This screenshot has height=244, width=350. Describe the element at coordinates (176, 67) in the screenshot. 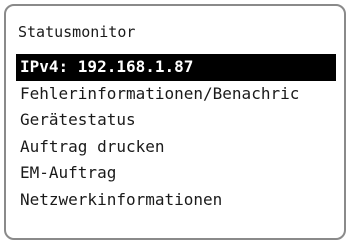

I see `menu-item-ipv4: IPv4: 192.168.1.87` at that location.